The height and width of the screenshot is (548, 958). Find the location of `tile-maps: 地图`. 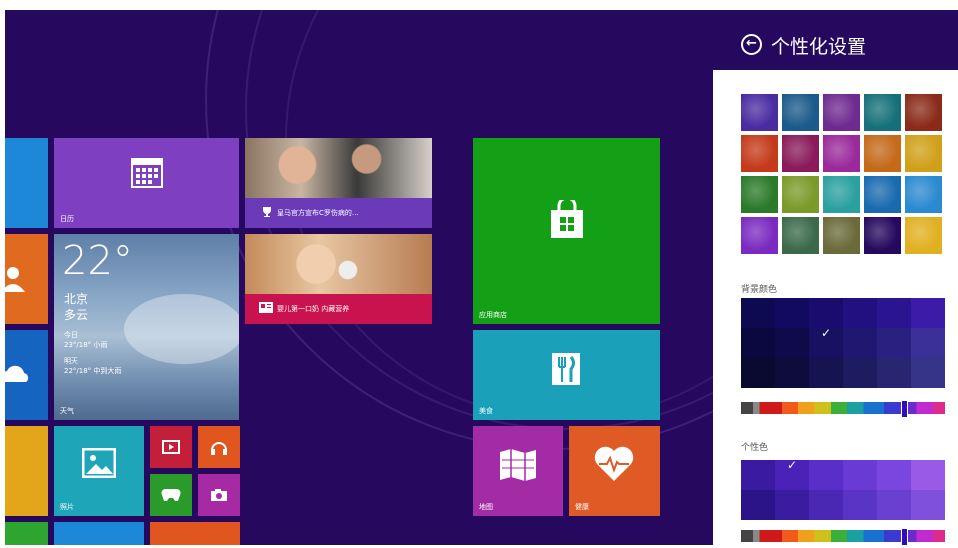

tile-maps: 地图 is located at coordinates (518, 471).